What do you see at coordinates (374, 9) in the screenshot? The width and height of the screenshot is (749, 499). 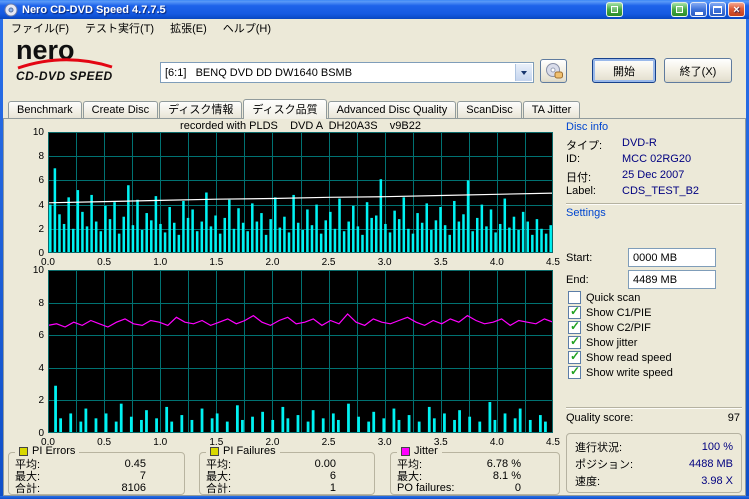 I see `title-bar: Nero CD-DVD Speed 4.7.7.5 ×` at bounding box center [374, 9].